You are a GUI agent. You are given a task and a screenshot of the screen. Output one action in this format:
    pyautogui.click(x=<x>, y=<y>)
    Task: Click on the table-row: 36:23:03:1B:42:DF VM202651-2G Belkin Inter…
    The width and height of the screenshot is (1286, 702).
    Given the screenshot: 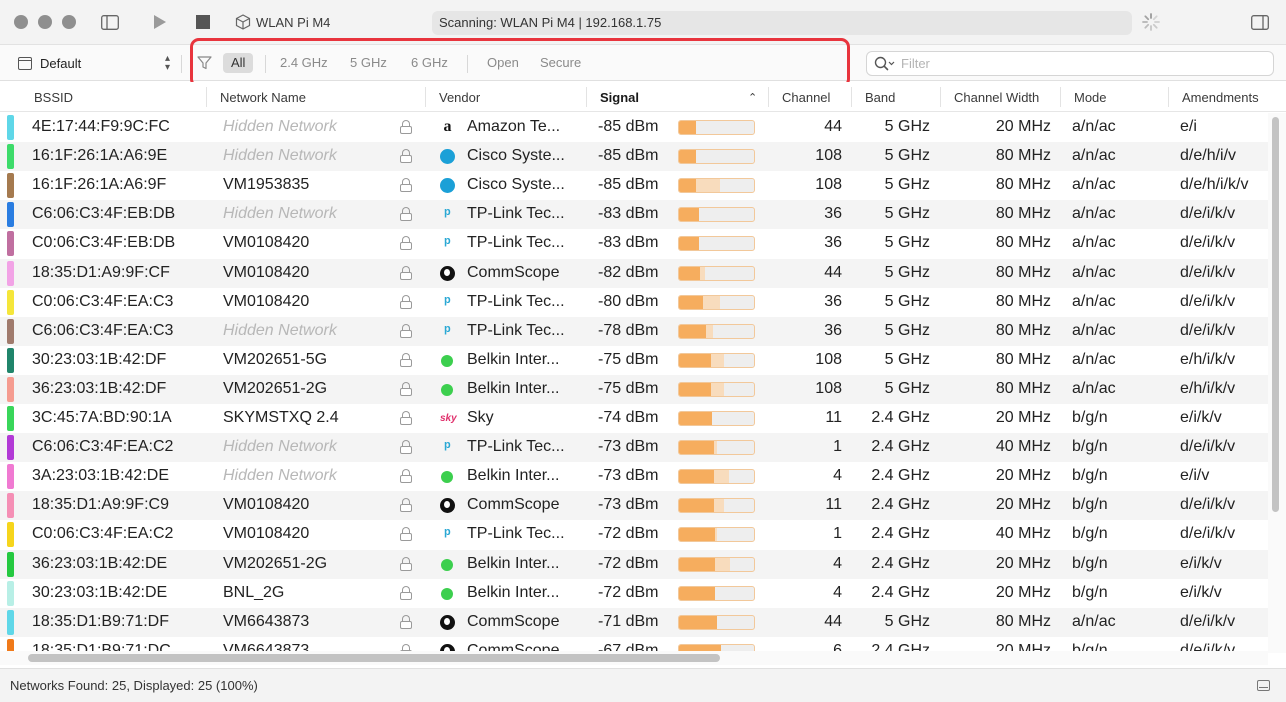 What is the action you would take?
    pyautogui.click(x=634, y=389)
    